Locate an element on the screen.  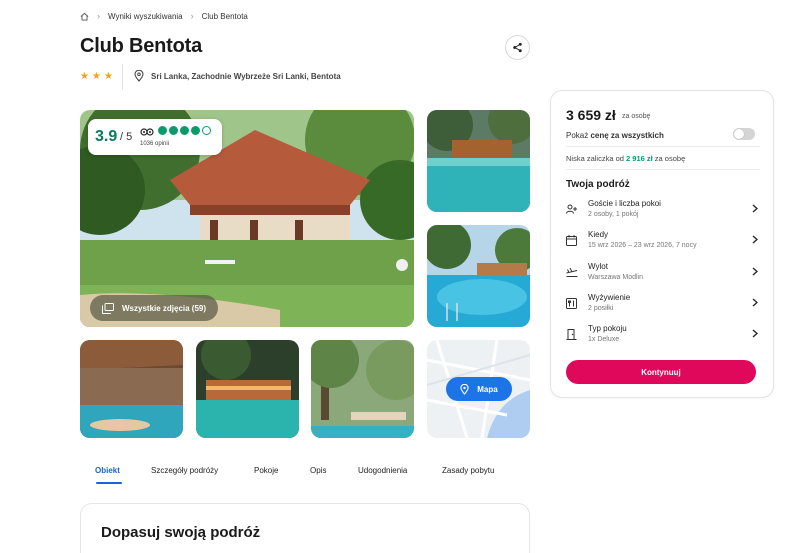
meal-icon is located at coordinates (571, 303).